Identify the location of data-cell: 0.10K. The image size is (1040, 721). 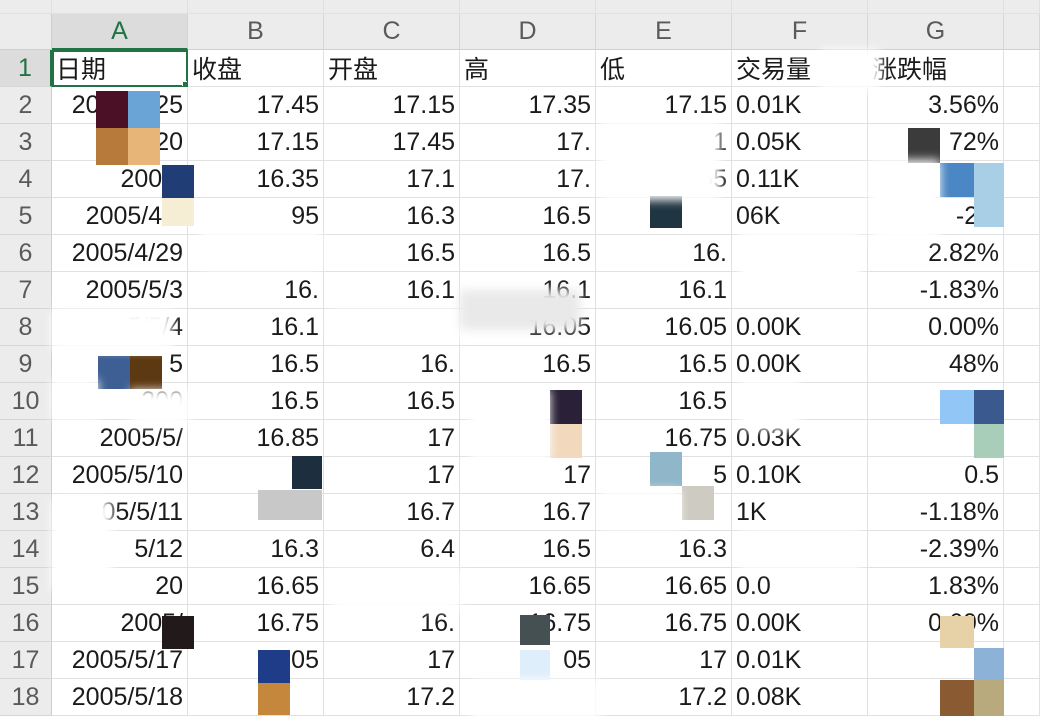
(800, 475).